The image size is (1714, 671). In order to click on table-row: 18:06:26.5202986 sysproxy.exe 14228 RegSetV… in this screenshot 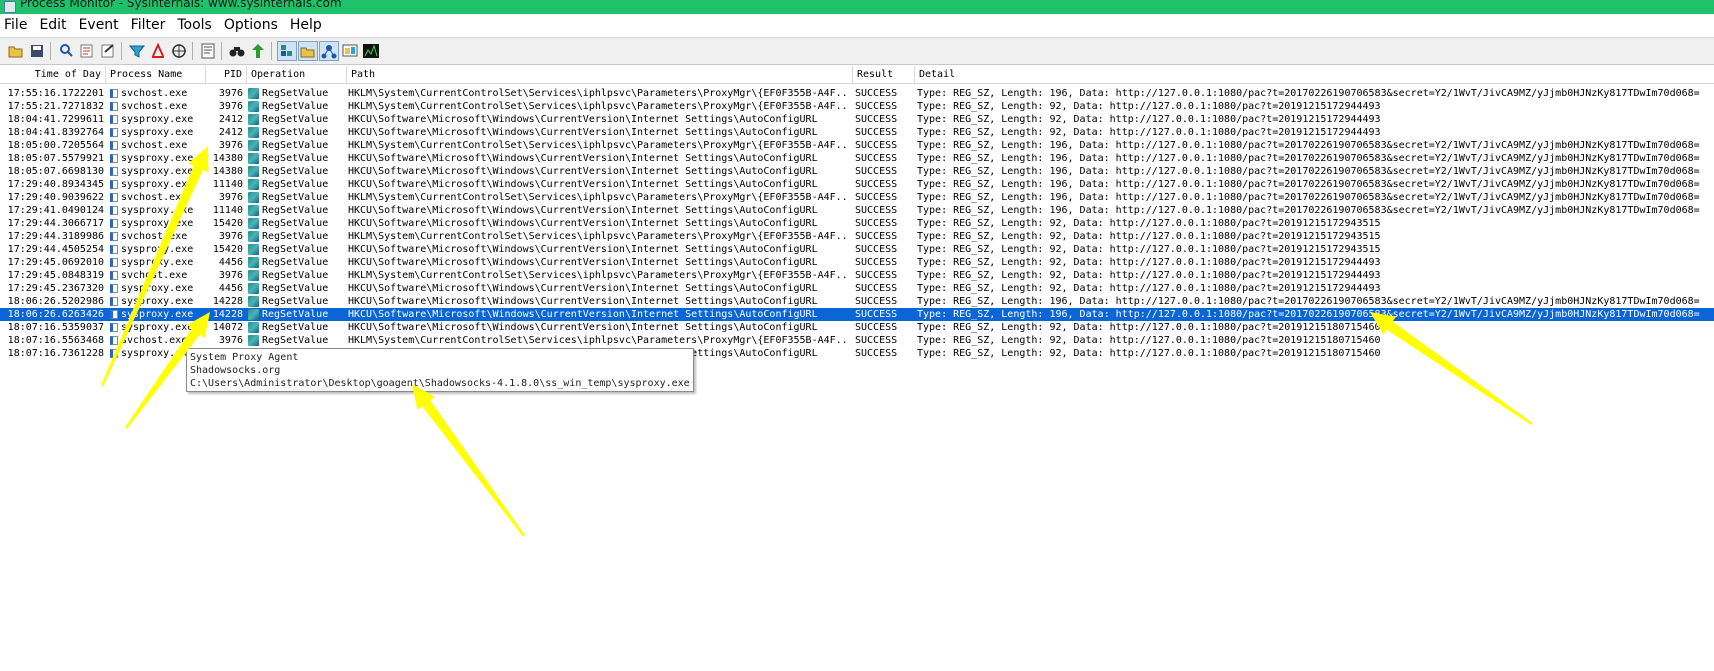, I will do `click(857, 301)`.